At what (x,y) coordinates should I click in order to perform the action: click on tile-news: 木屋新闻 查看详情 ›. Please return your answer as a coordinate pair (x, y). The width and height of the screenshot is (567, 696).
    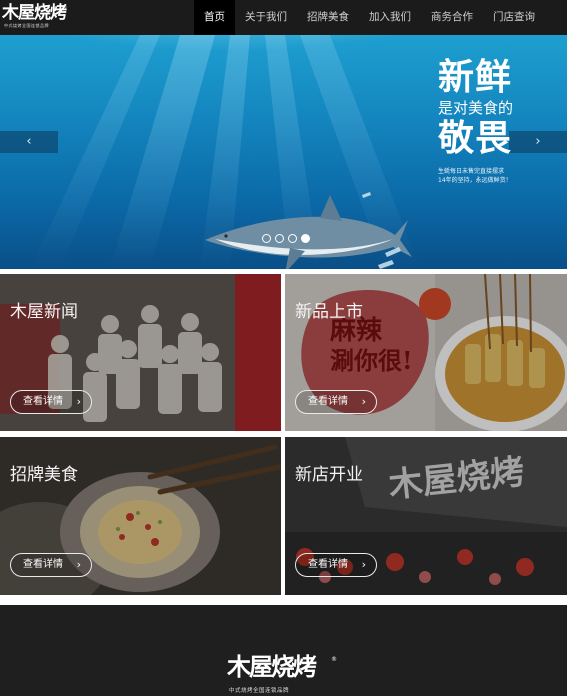
    Looking at the image, I should click on (140, 352).